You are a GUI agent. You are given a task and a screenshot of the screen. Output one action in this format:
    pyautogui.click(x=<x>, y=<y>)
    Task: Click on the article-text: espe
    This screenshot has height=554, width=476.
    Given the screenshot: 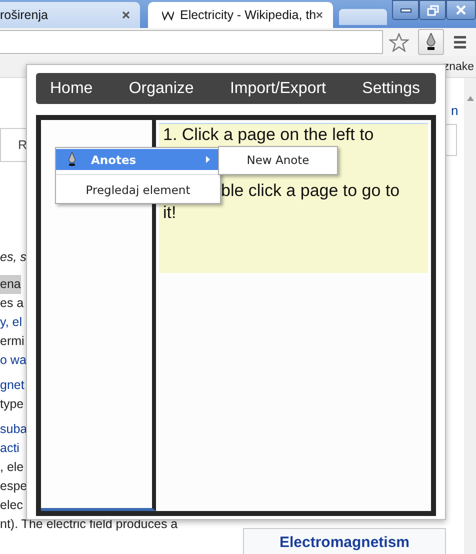 What is the action you would take?
    pyautogui.click(x=14, y=486)
    